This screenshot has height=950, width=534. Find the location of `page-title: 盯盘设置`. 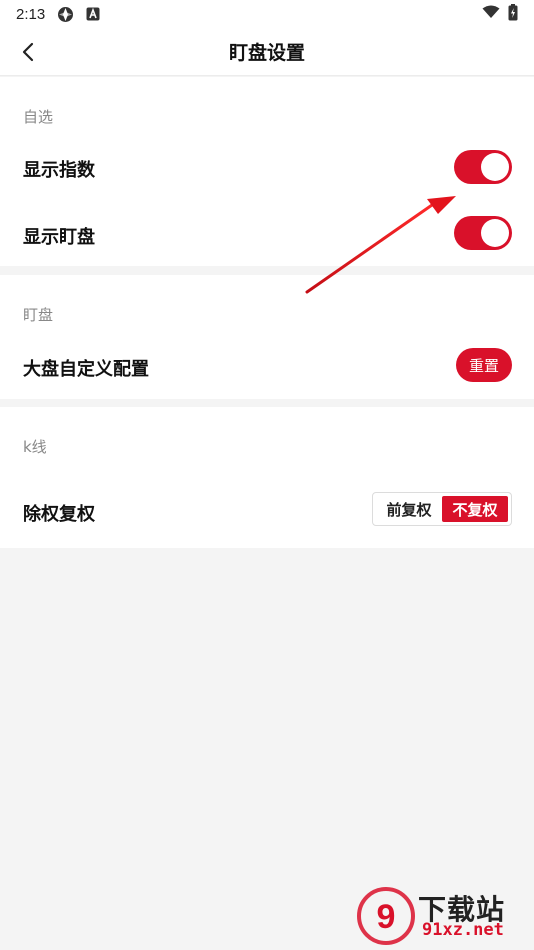

page-title: 盯盘设置 is located at coordinates (266, 53).